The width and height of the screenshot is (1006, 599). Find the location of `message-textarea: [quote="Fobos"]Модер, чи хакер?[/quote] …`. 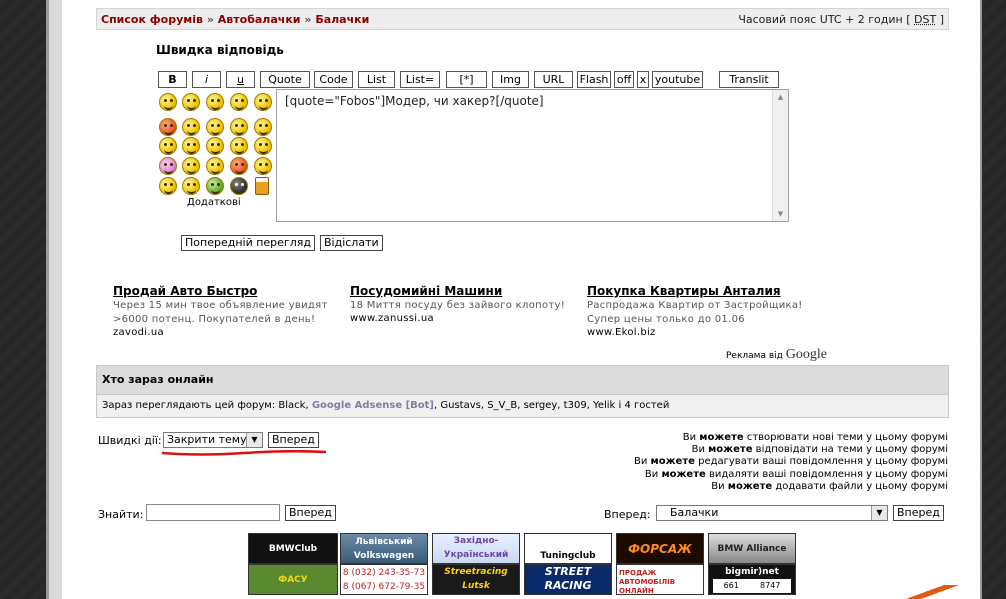

message-textarea: [quote="Fobos"]Модер, чи хакер?[/quote] … is located at coordinates (532, 155).